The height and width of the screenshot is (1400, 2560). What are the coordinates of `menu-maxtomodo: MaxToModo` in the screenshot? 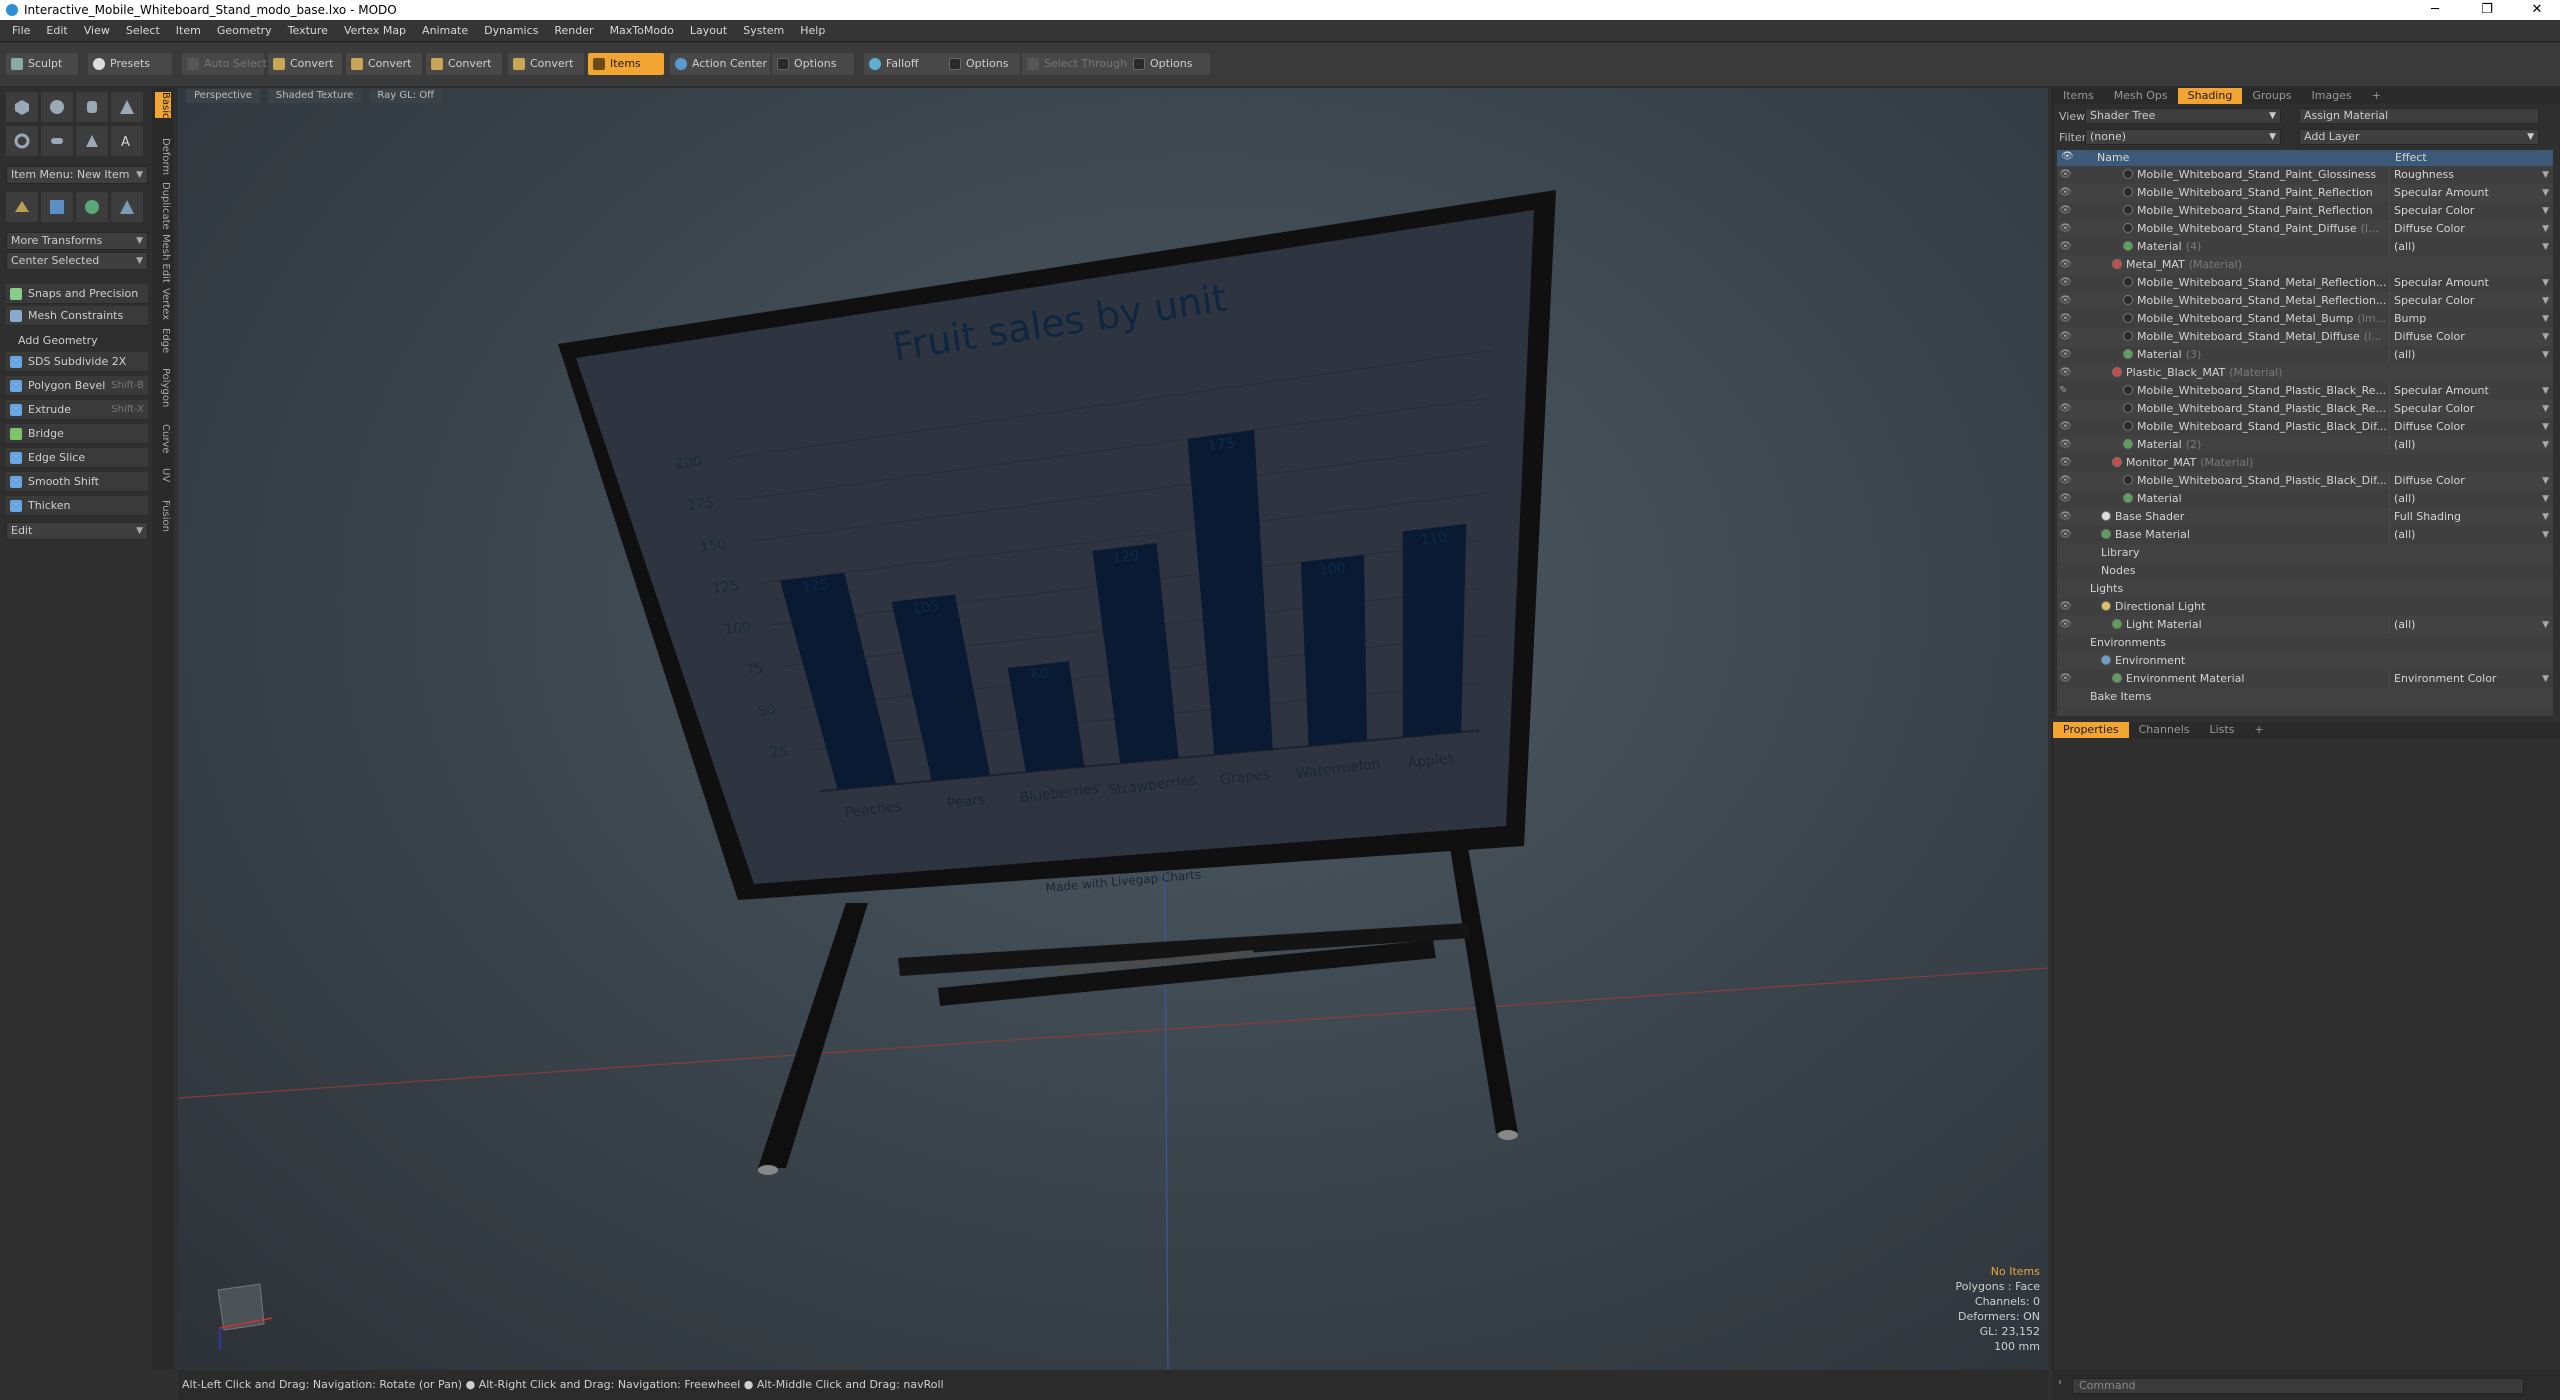 It's located at (642, 30).